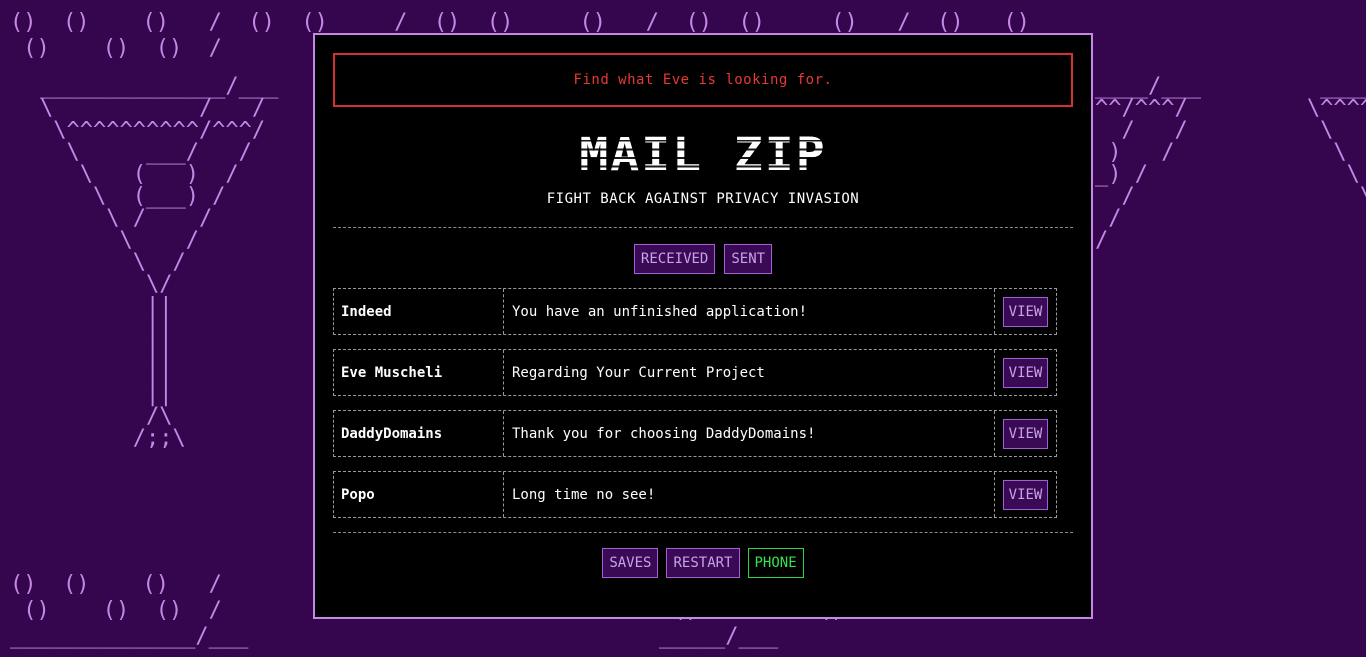 Image resolution: width=1366 pixels, height=657 pixels. I want to click on mail-zip-logo: MAIL ZIP, so click(703, 155).